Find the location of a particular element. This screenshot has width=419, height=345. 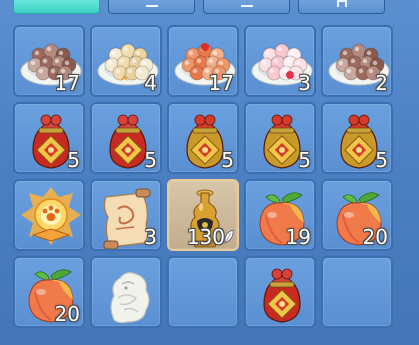

tab-strip is located at coordinates (209, 8).